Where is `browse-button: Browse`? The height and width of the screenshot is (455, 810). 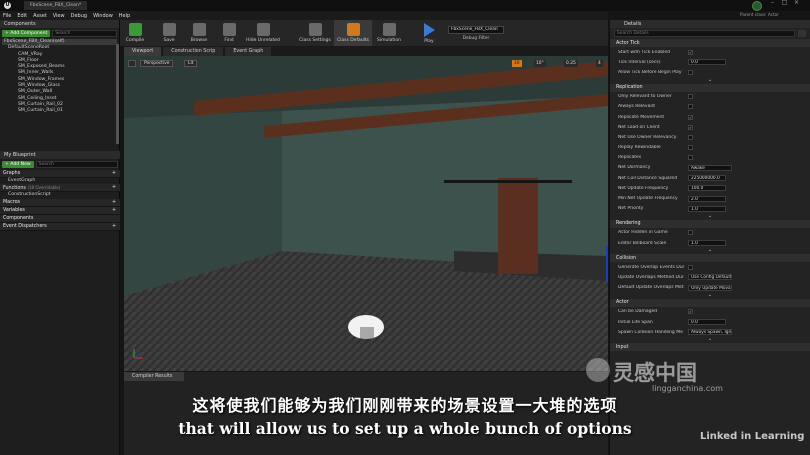
browse-button: Browse is located at coordinates (199, 33).